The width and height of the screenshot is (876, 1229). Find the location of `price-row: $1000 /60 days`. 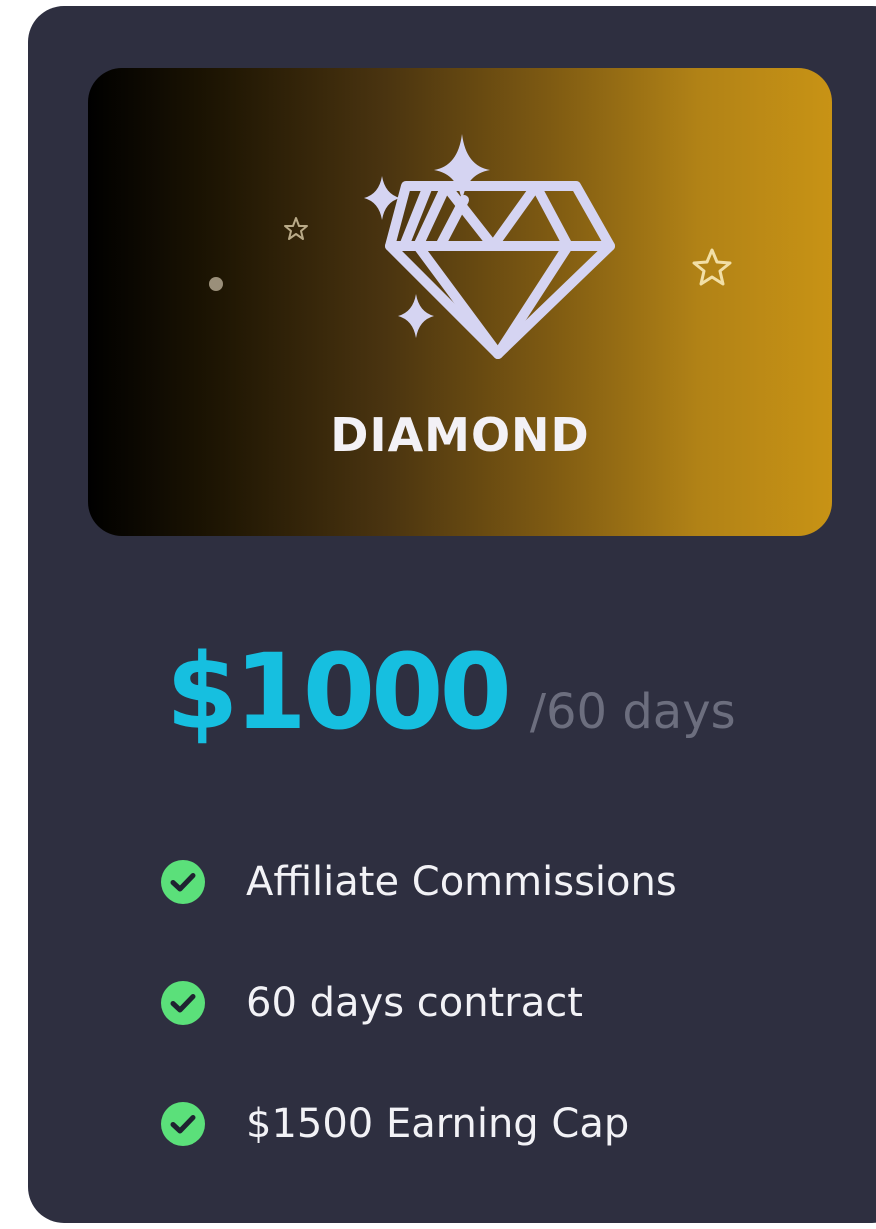

price-row: $1000 /60 days is located at coordinates (451, 692).